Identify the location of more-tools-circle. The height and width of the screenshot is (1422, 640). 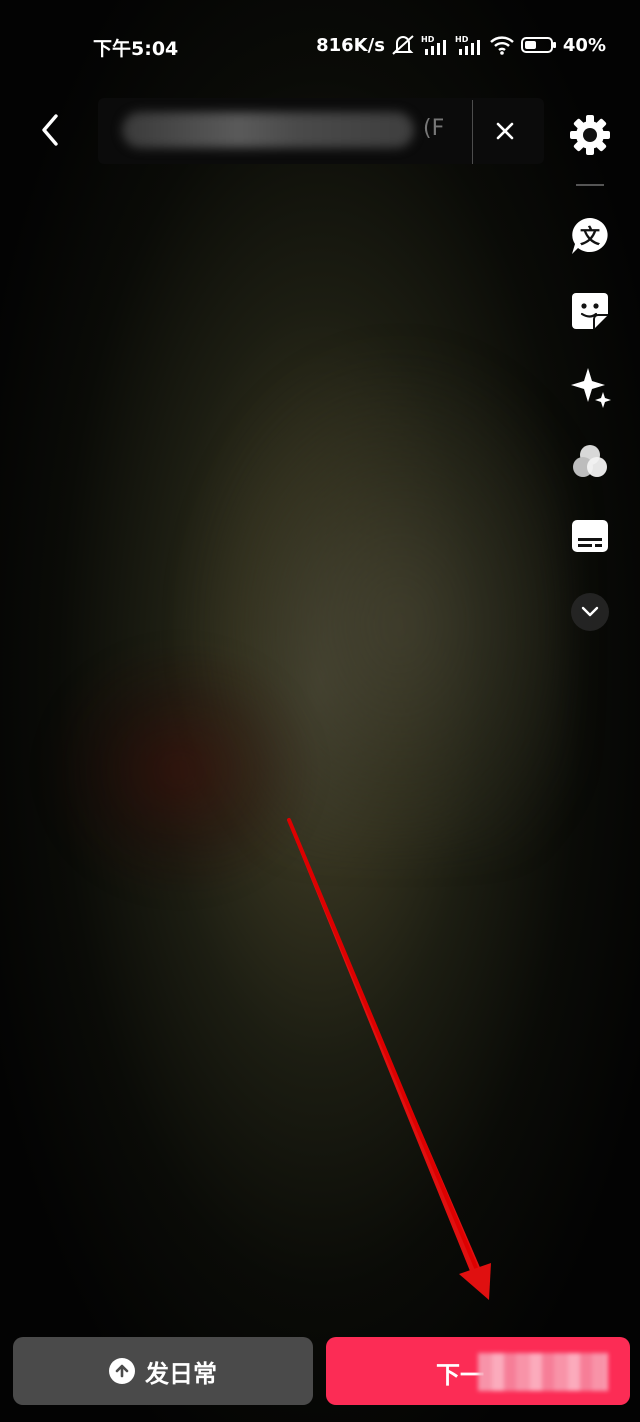
(590, 612).